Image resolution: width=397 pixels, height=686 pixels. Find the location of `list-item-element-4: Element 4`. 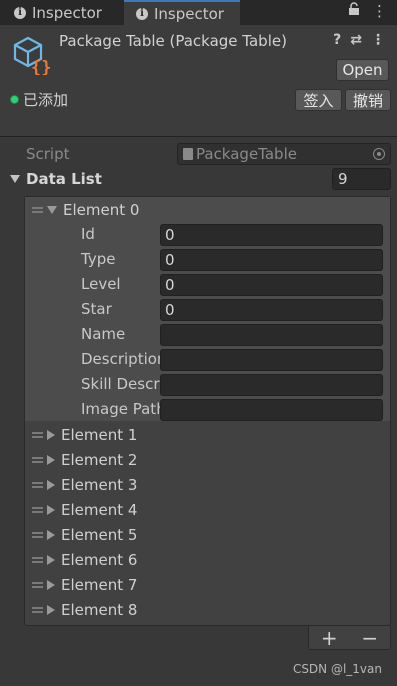

list-item-element-4: Element 4 is located at coordinates (84, 509).